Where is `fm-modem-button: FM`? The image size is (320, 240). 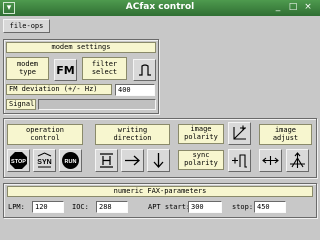
fm-modem-button: FM is located at coordinates (65, 70).